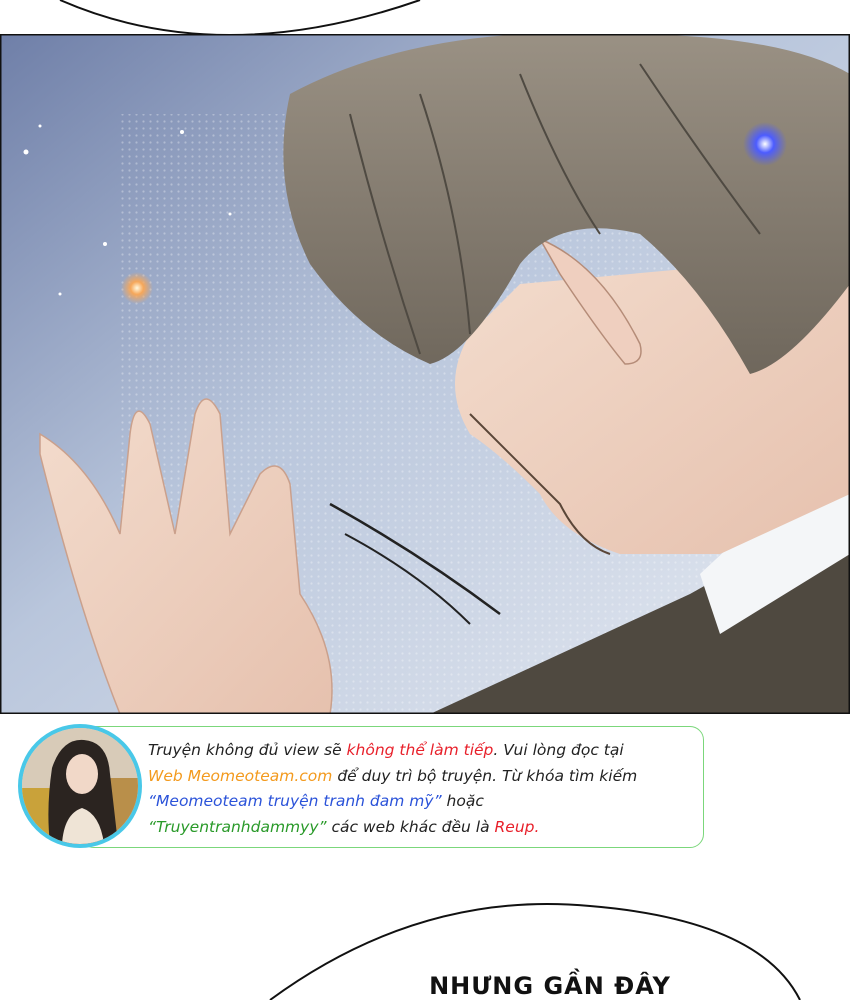 The image size is (850, 1000). I want to click on notice-text-part: hoặc, so click(462, 801).